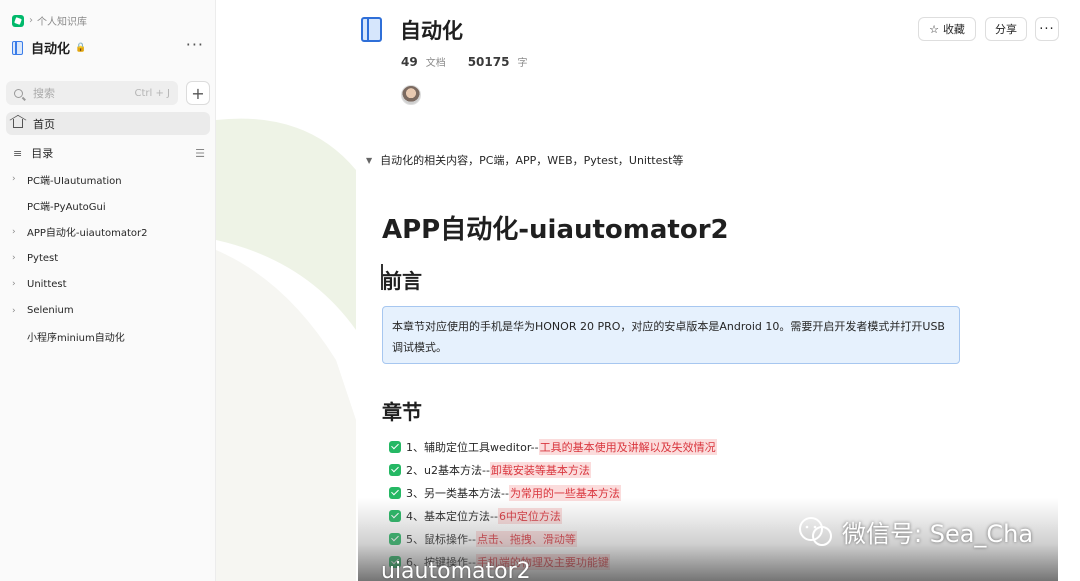  Describe the element at coordinates (44, 93) in the screenshot. I see `search-placeholder: 搜索` at that location.